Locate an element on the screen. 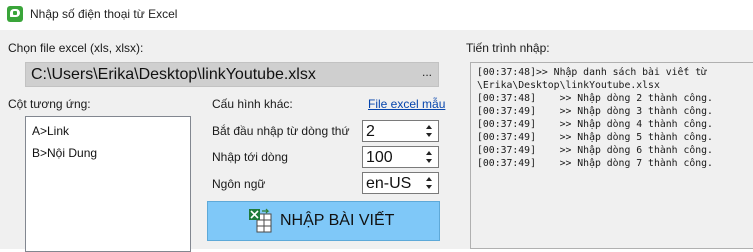 Image resolution: width=753 pixels, height=252 pixels. end-row-stepper: 100 is located at coordinates (400, 157).